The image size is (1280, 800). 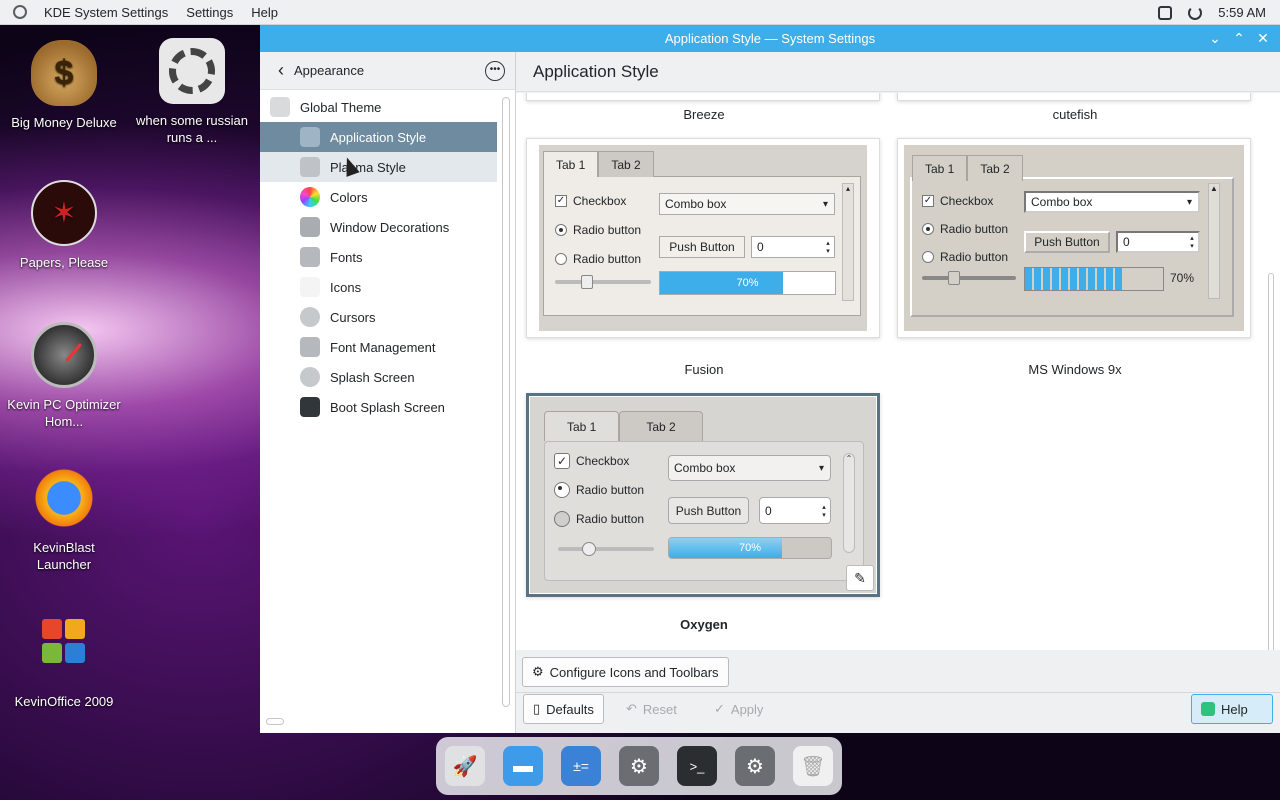 What do you see at coordinates (378, 347) in the screenshot?
I see `sidebar-item-font-management: Font Management` at bounding box center [378, 347].